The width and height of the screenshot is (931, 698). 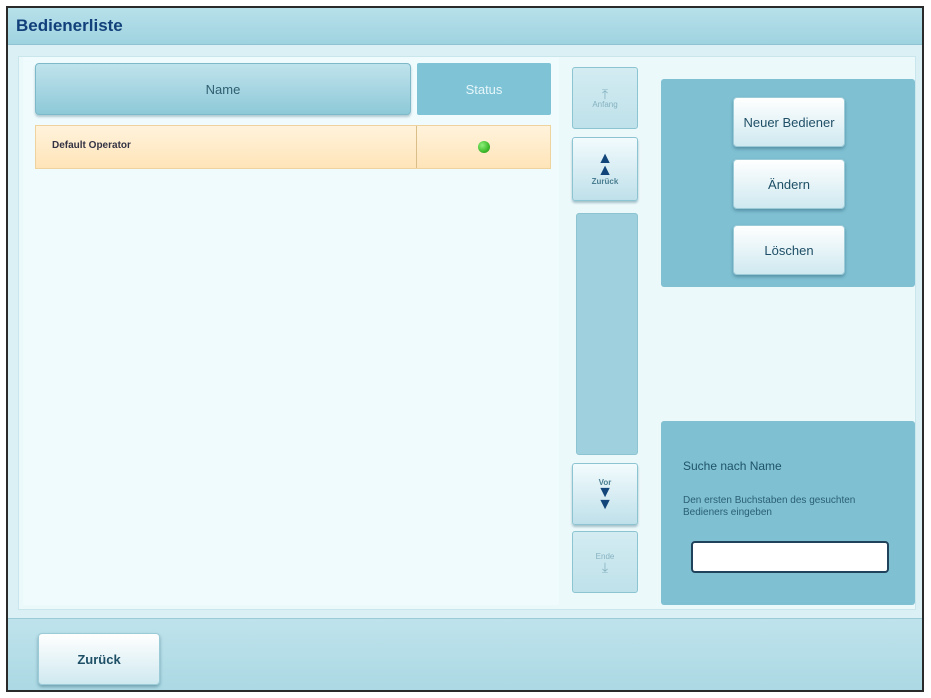 I want to click on scroll-controls: ⤒ Anfang ▲ ▲ Zurück Vor ▼ ▼ Ende ⤓, so click(x=606, y=334).